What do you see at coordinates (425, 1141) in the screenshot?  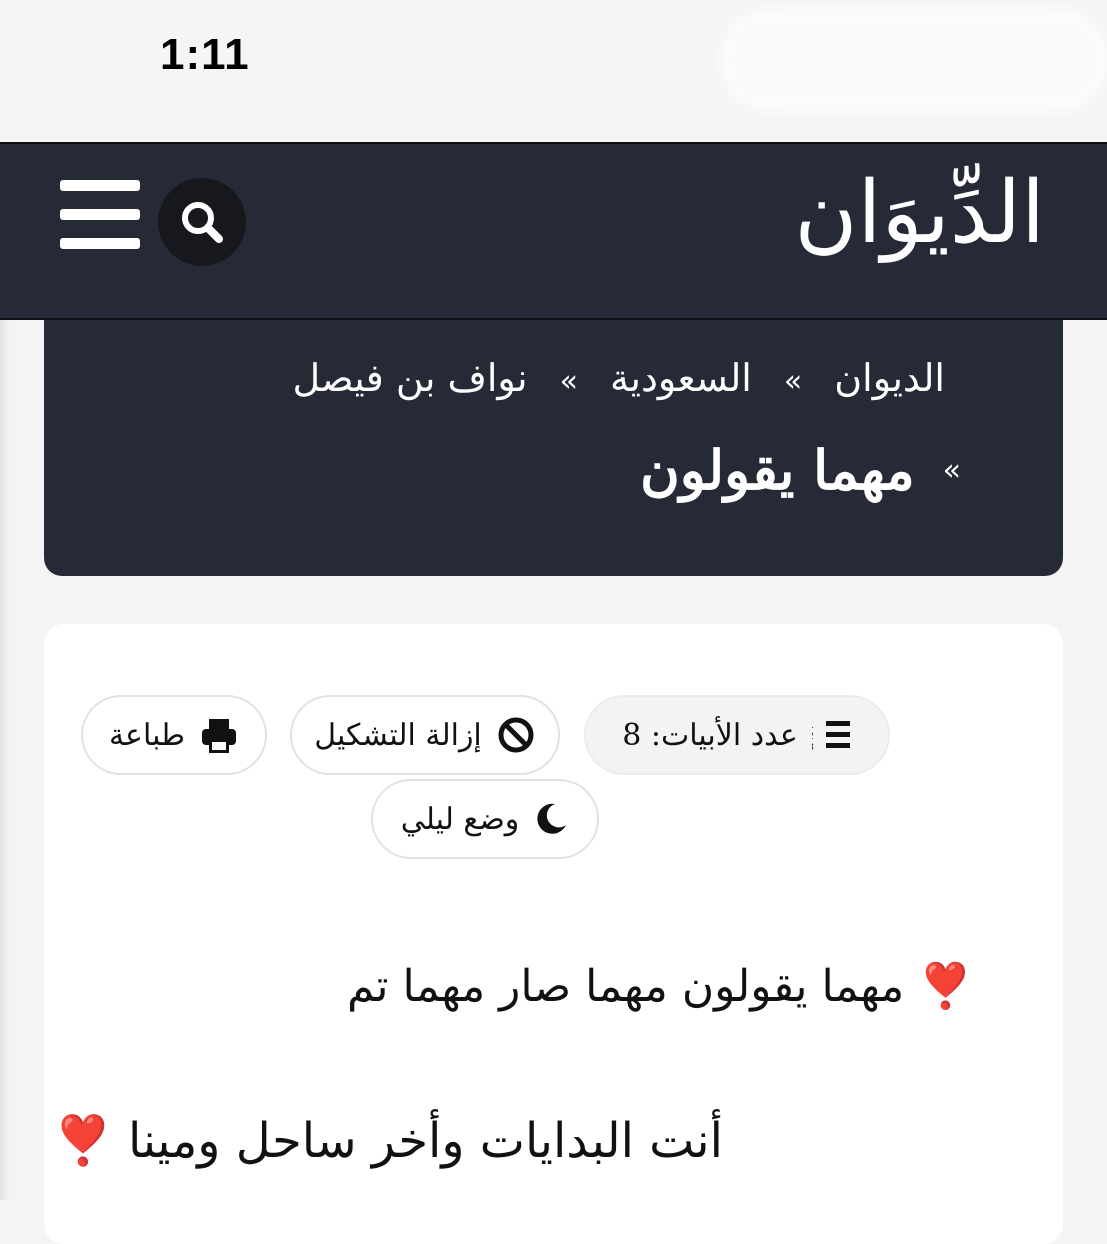 I see `verse-text: أنت البدايات وأخر ساحل ومينا` at bounding box center [425, 1141].